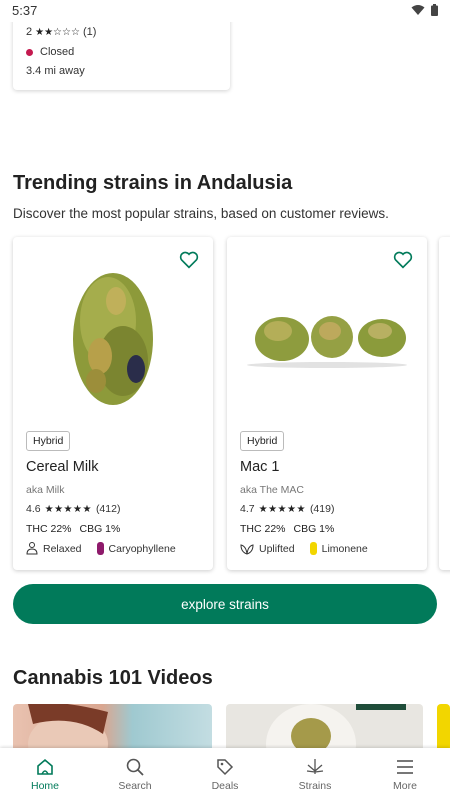 This screenshot has height=800, width=450. I want to click on explore-strains-button: explore strains, so click(225, 604).